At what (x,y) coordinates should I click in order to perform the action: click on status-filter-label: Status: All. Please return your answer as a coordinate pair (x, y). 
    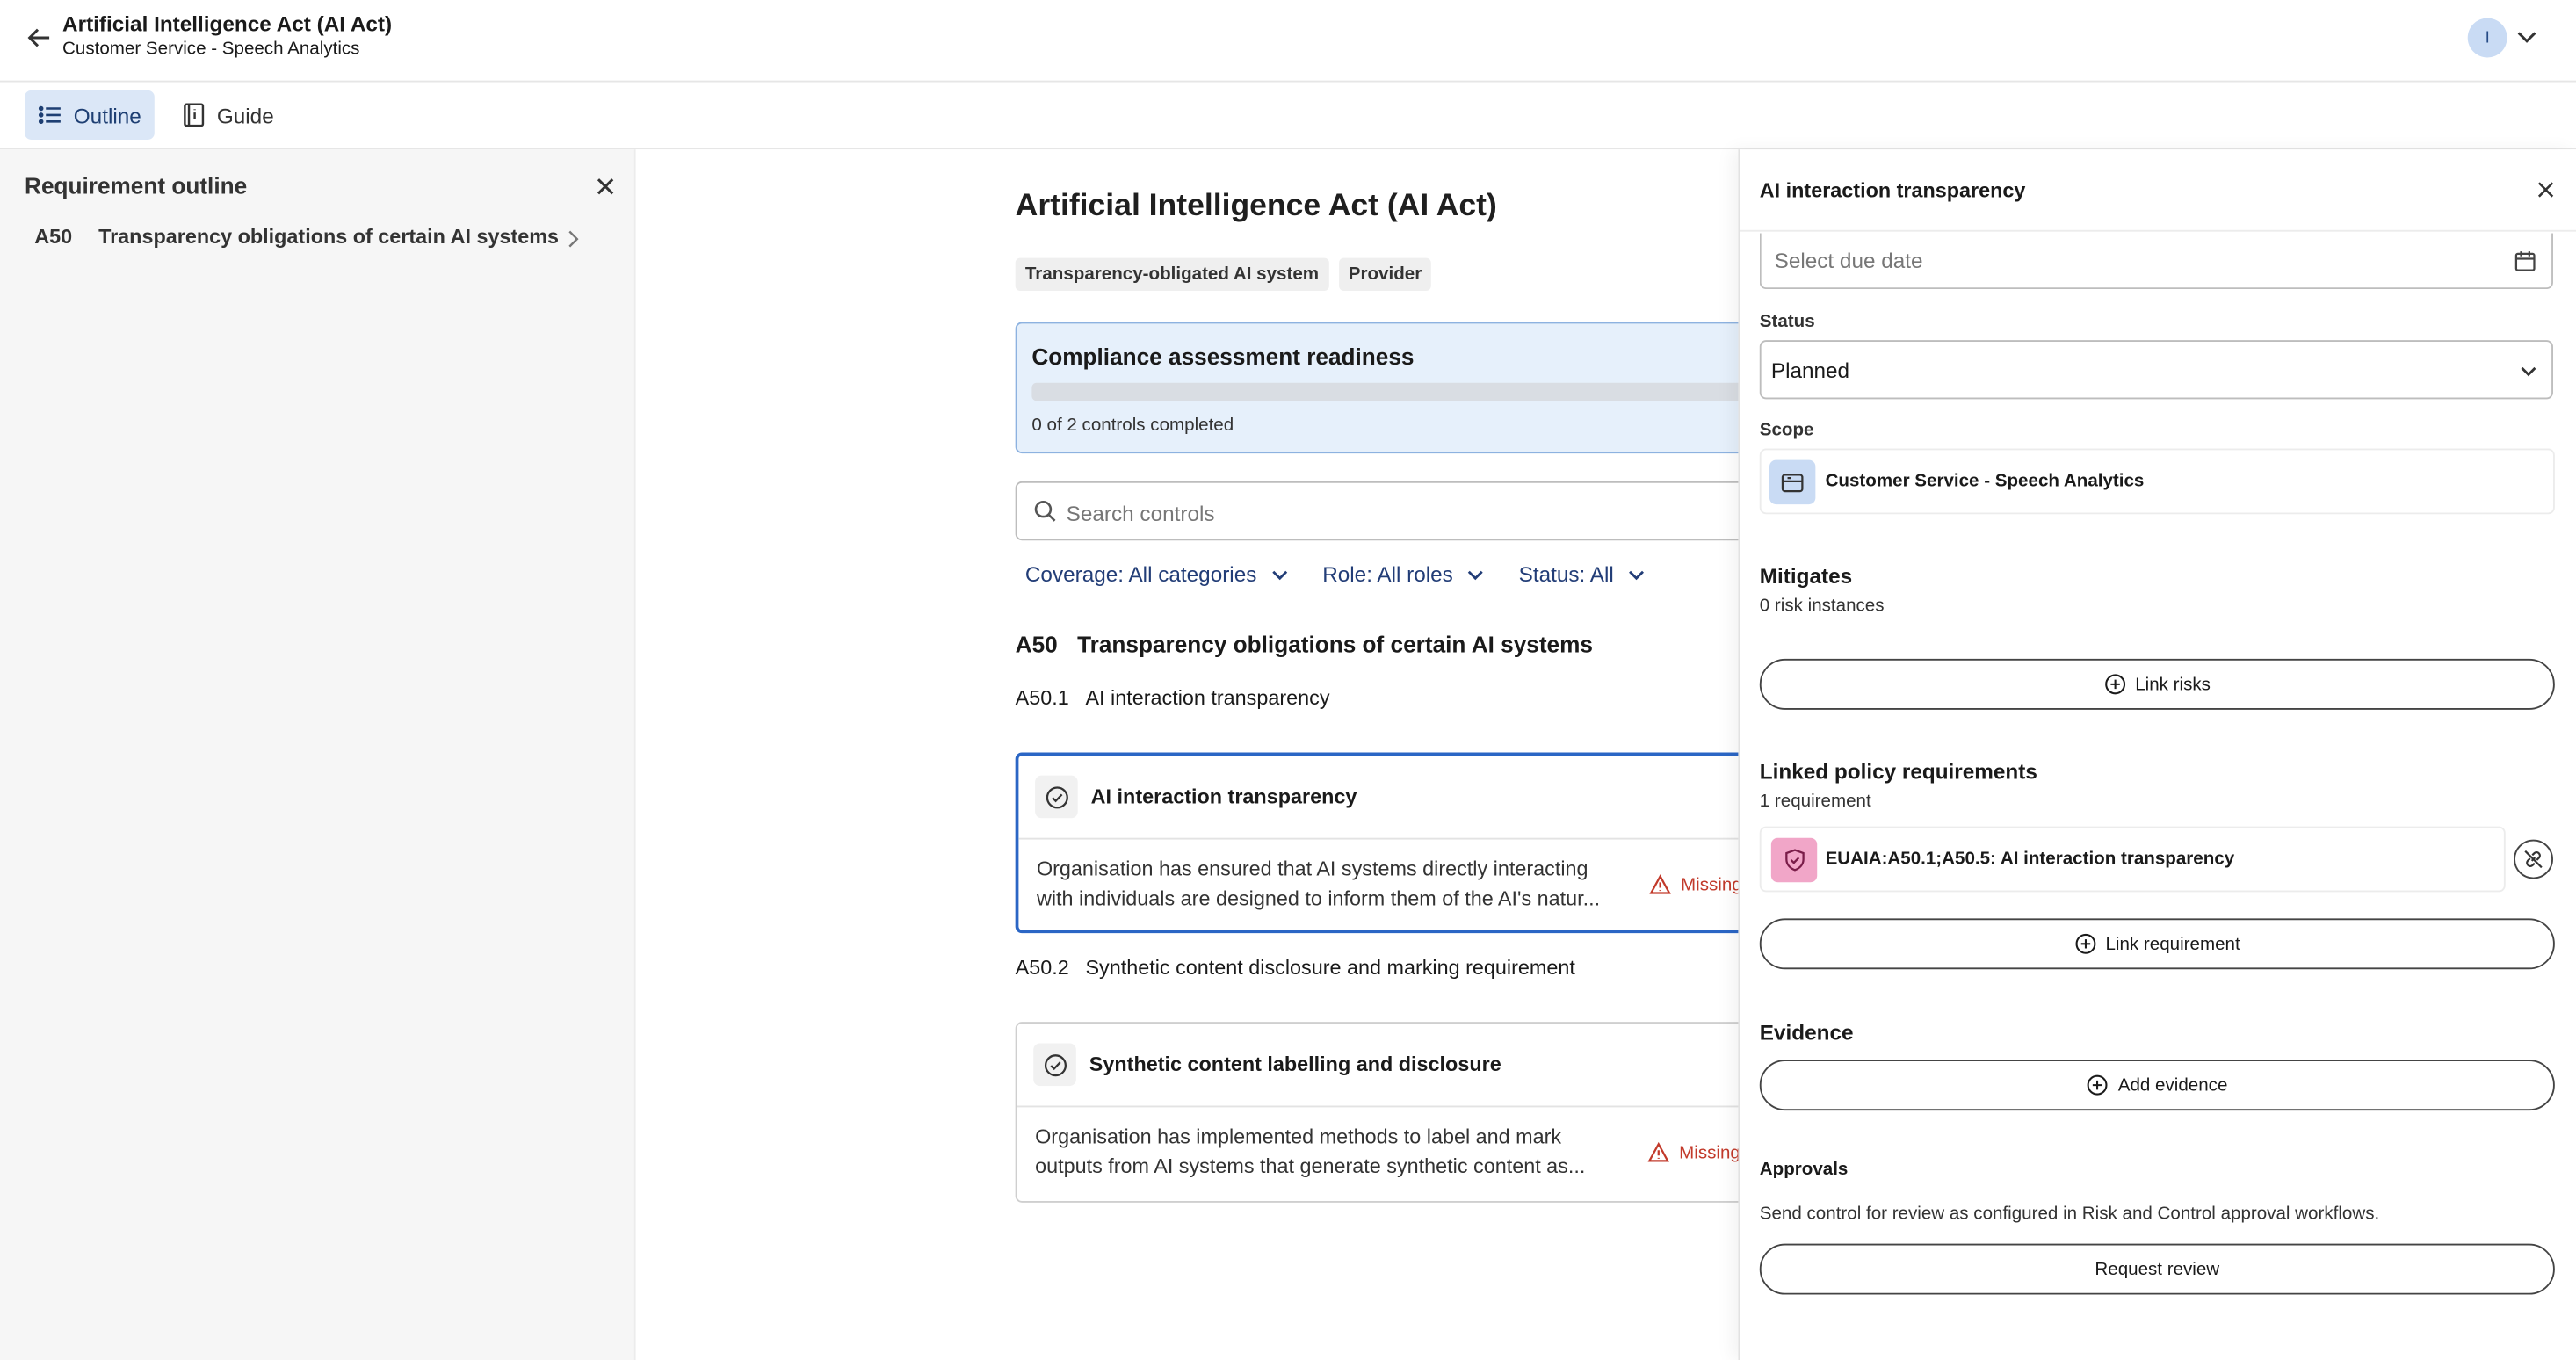
    Looking at the image, I should click on (1566, 574).